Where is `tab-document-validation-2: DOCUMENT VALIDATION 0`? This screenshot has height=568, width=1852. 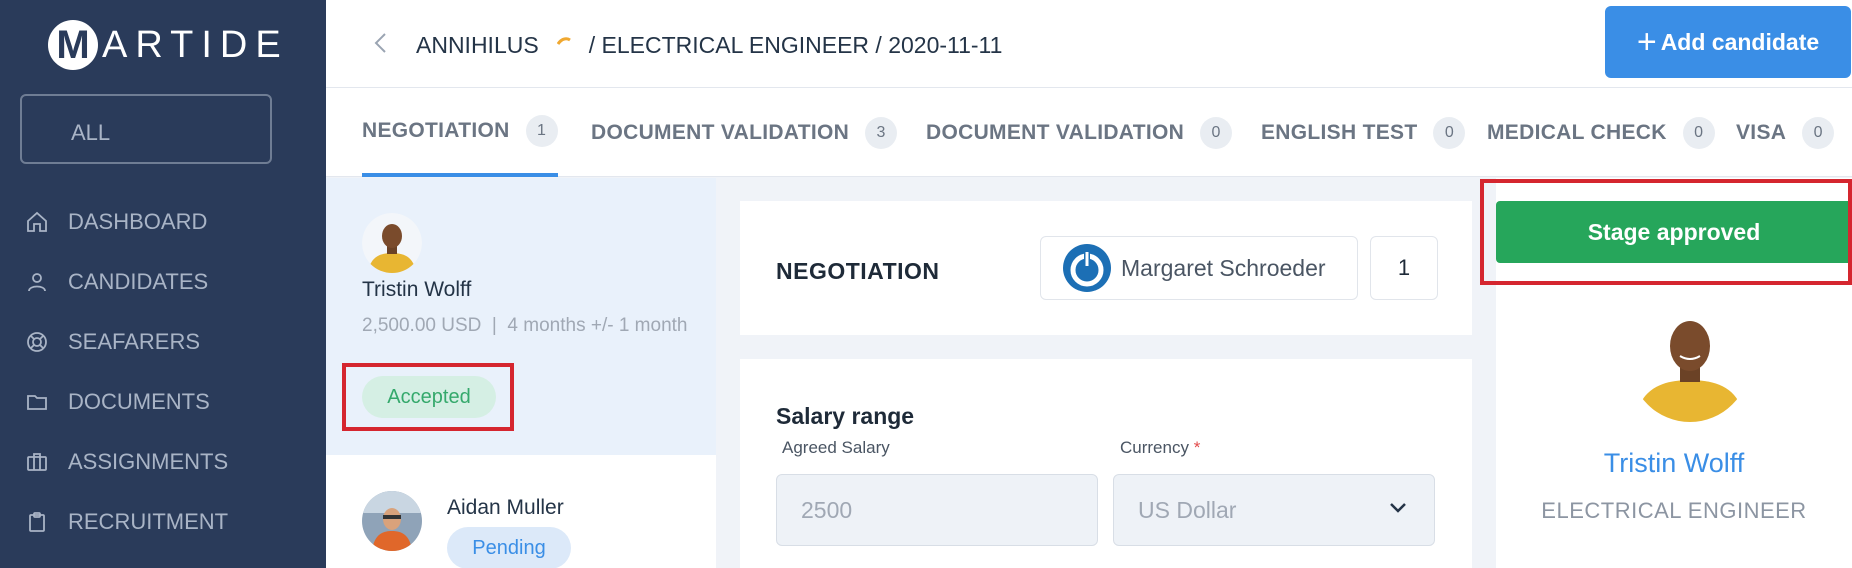 tab-document-validation-2: DOCUMENT VALIDATION 0 is located at coordinates (1079, 132).